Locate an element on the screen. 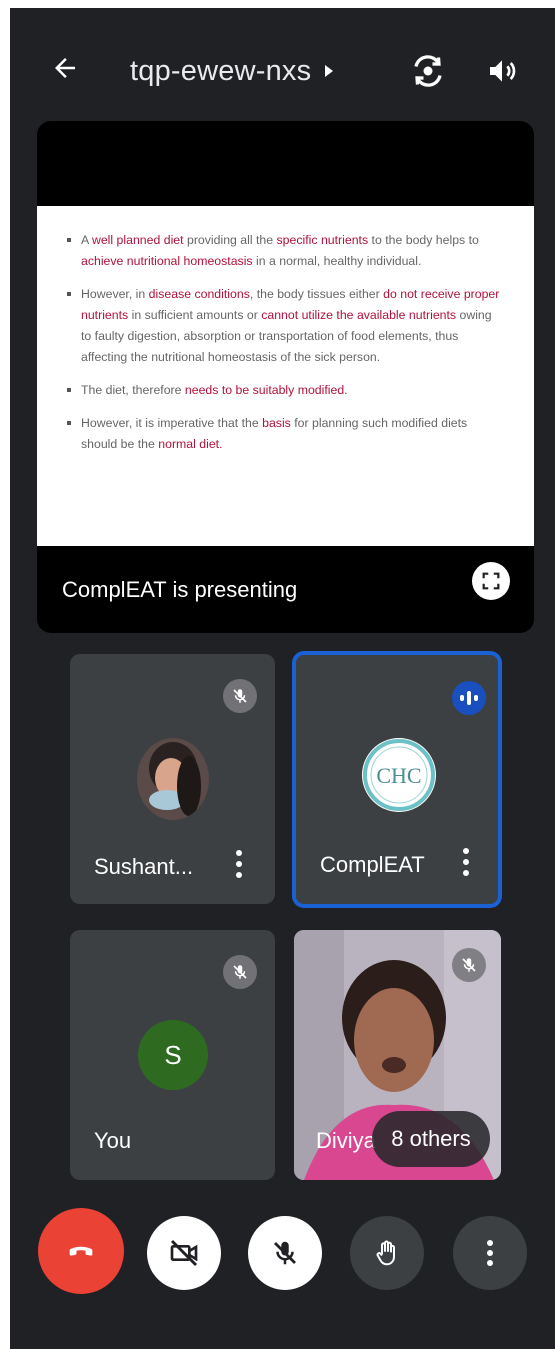 Image resolution: width=555 pixels, height=1349 pixels. switch-camera-button is located at coordinates (428, 71).